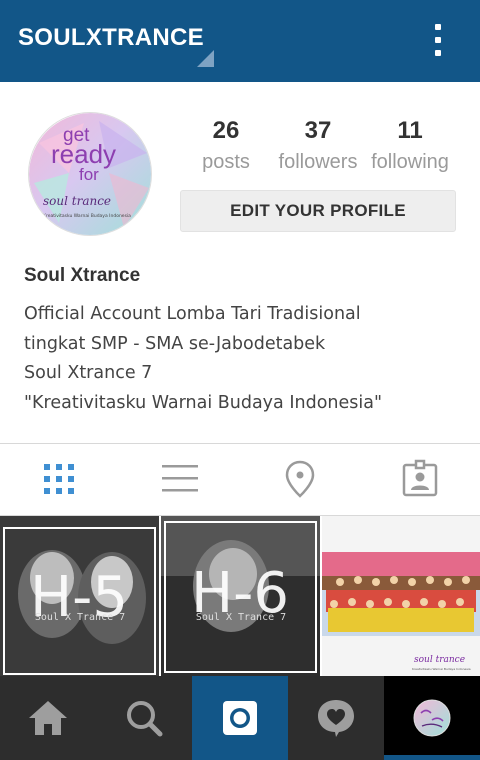  What do you see at coordinates (82, 275) in the screenshot?
I see `profile-full-name: Soul Xtrance` at bounding box center [82, 275].